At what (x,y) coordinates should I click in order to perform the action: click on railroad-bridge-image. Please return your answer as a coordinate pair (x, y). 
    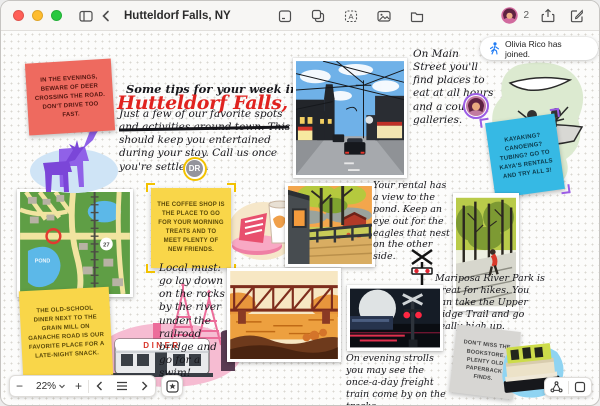
    Looking at the image, I should click on (284, 315).